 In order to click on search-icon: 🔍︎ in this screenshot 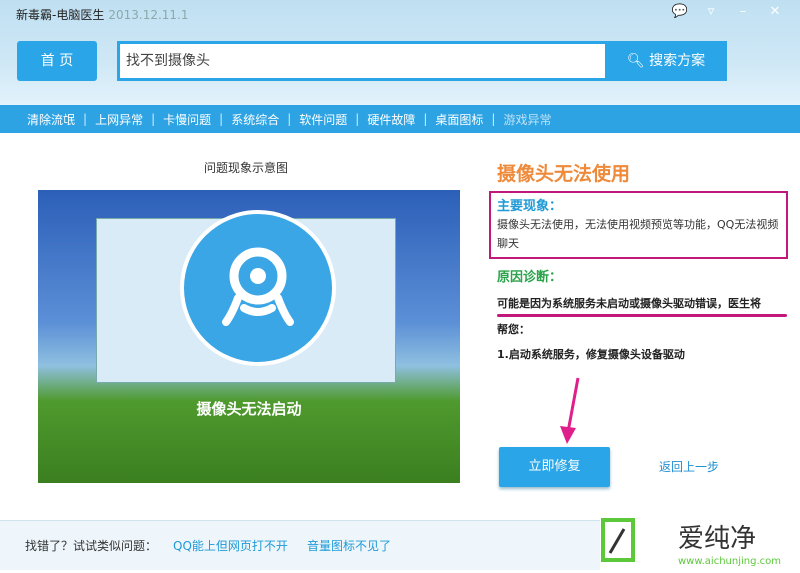, I will do `click(635, 61)`.